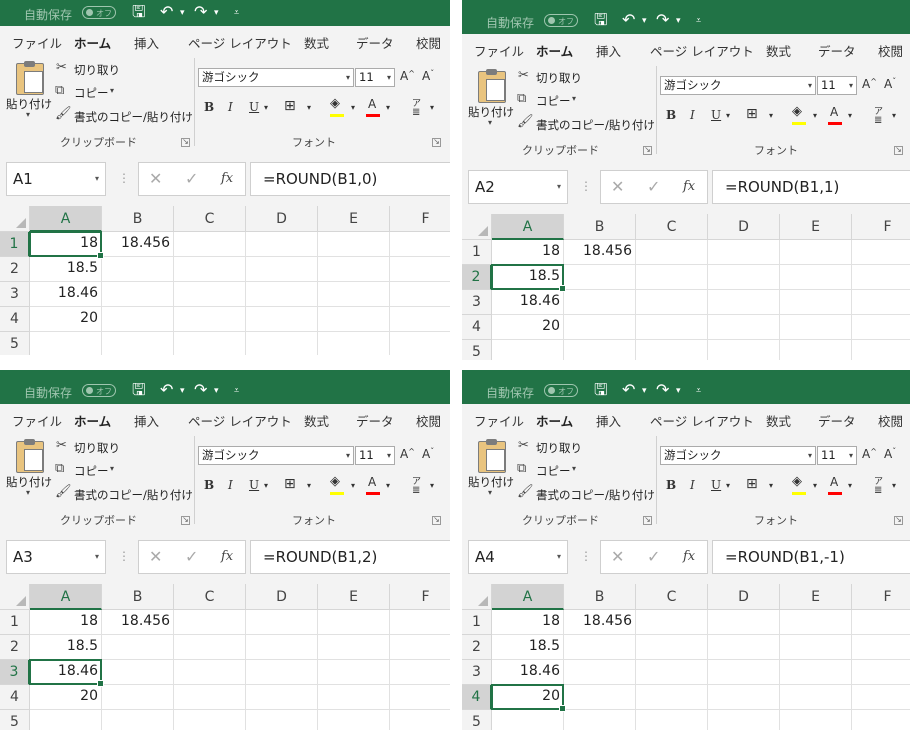 Image resolution: width=910 pixels, height=730 pixels. I want to click on cell-C1, so click(672, 252).